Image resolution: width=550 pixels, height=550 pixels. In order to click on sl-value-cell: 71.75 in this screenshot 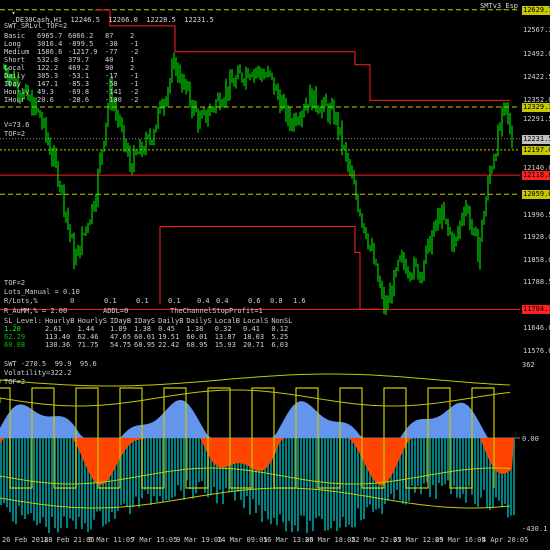, I will do `click(88, 345)`.